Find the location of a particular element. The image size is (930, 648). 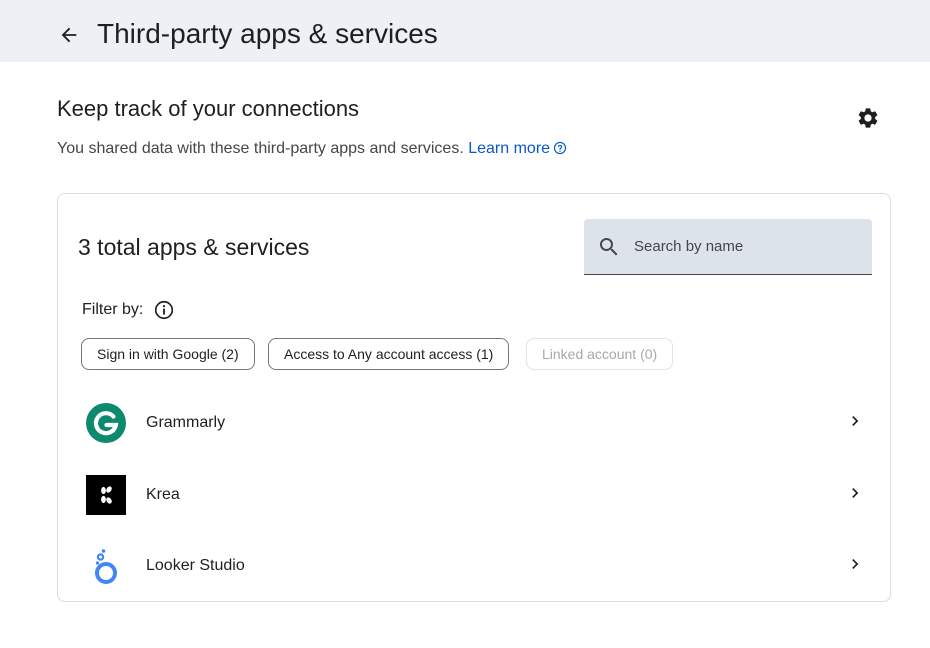

back-button is located at coordinates (69, 35).